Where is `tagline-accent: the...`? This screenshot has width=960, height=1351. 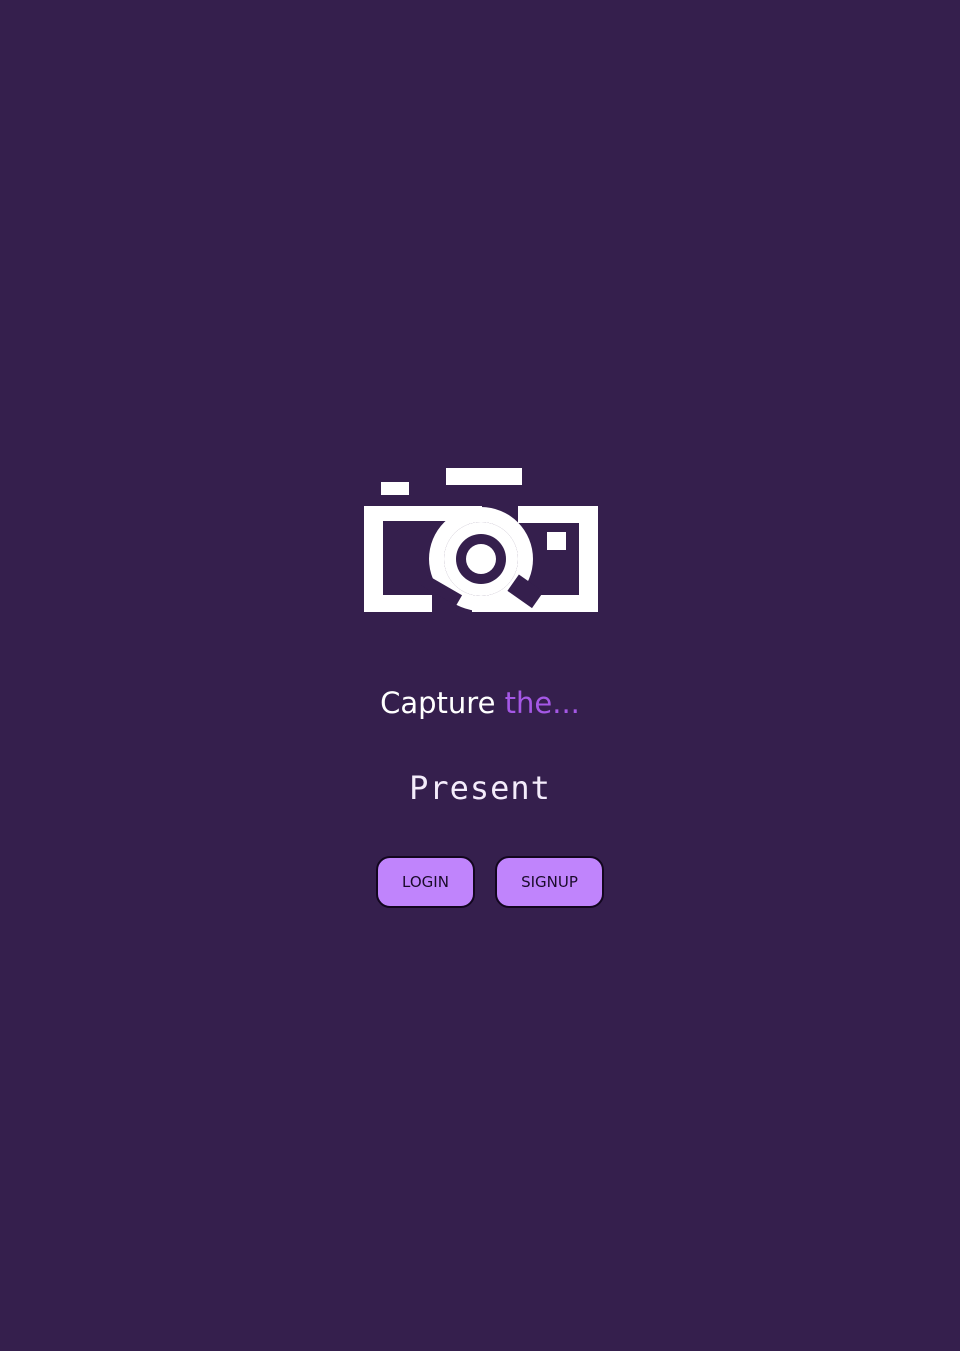
tagline-accent: the... is located at coordinates (542, 703).